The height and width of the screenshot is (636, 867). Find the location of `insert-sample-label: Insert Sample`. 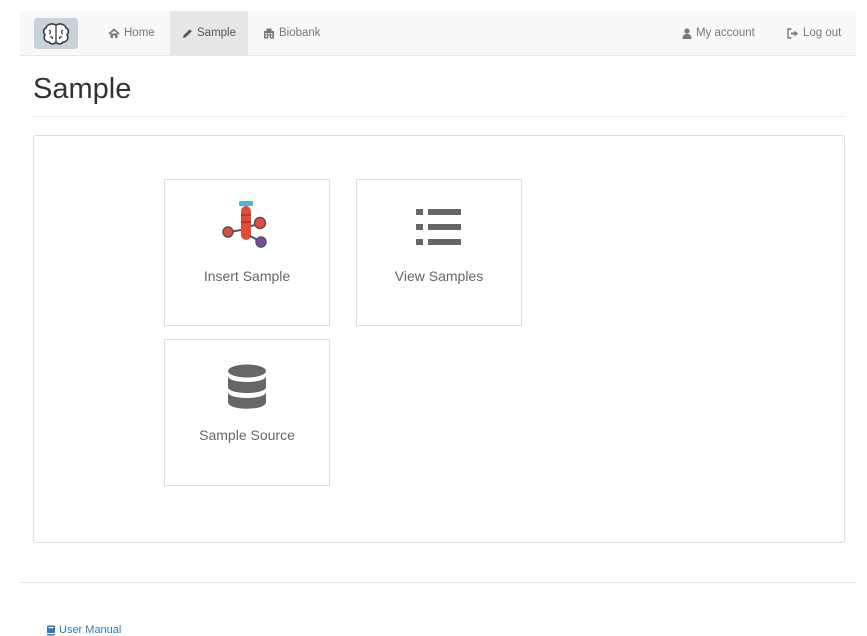

insert-sample-label: Insert Sample is located at coordinates (247, 276).